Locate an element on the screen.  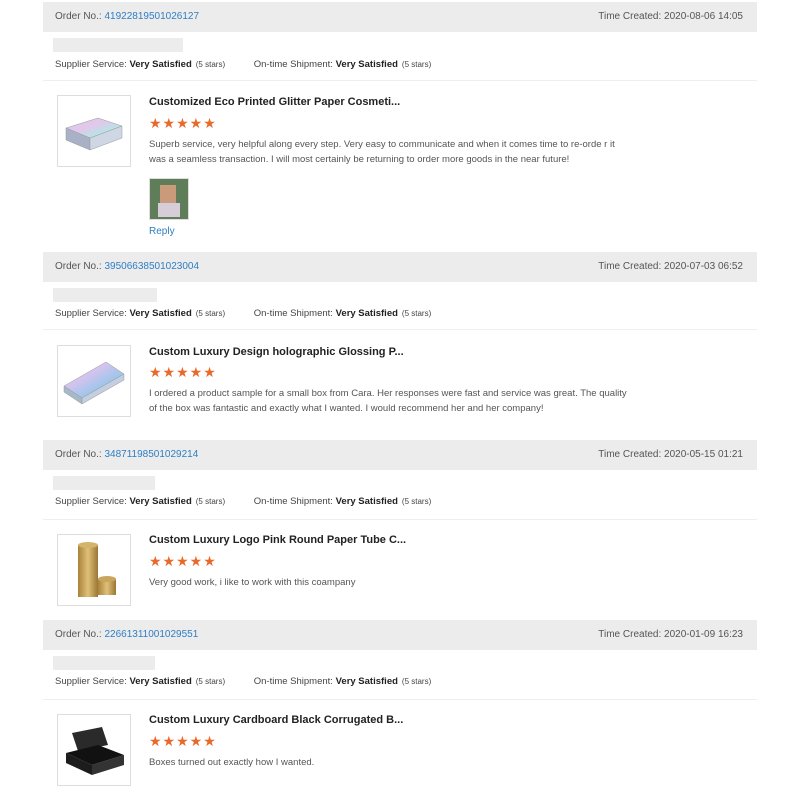
time-created: Time Created: 2020-05-15 01:21 is located at coordinates (670, 454).